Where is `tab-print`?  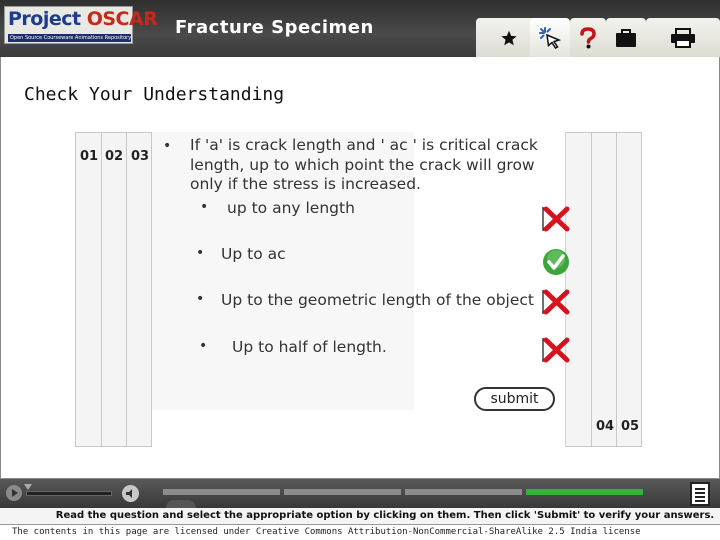
tab-print is located at coordinates (683, 37).